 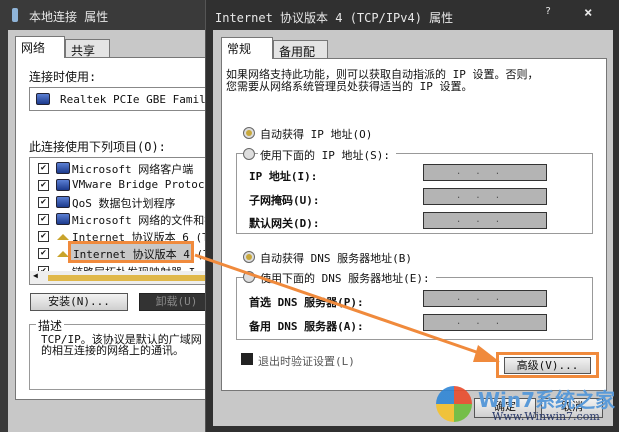 I want to click on watermark: Win7系统之家 Www.Winwin7.com, so click(x=524, y=405).